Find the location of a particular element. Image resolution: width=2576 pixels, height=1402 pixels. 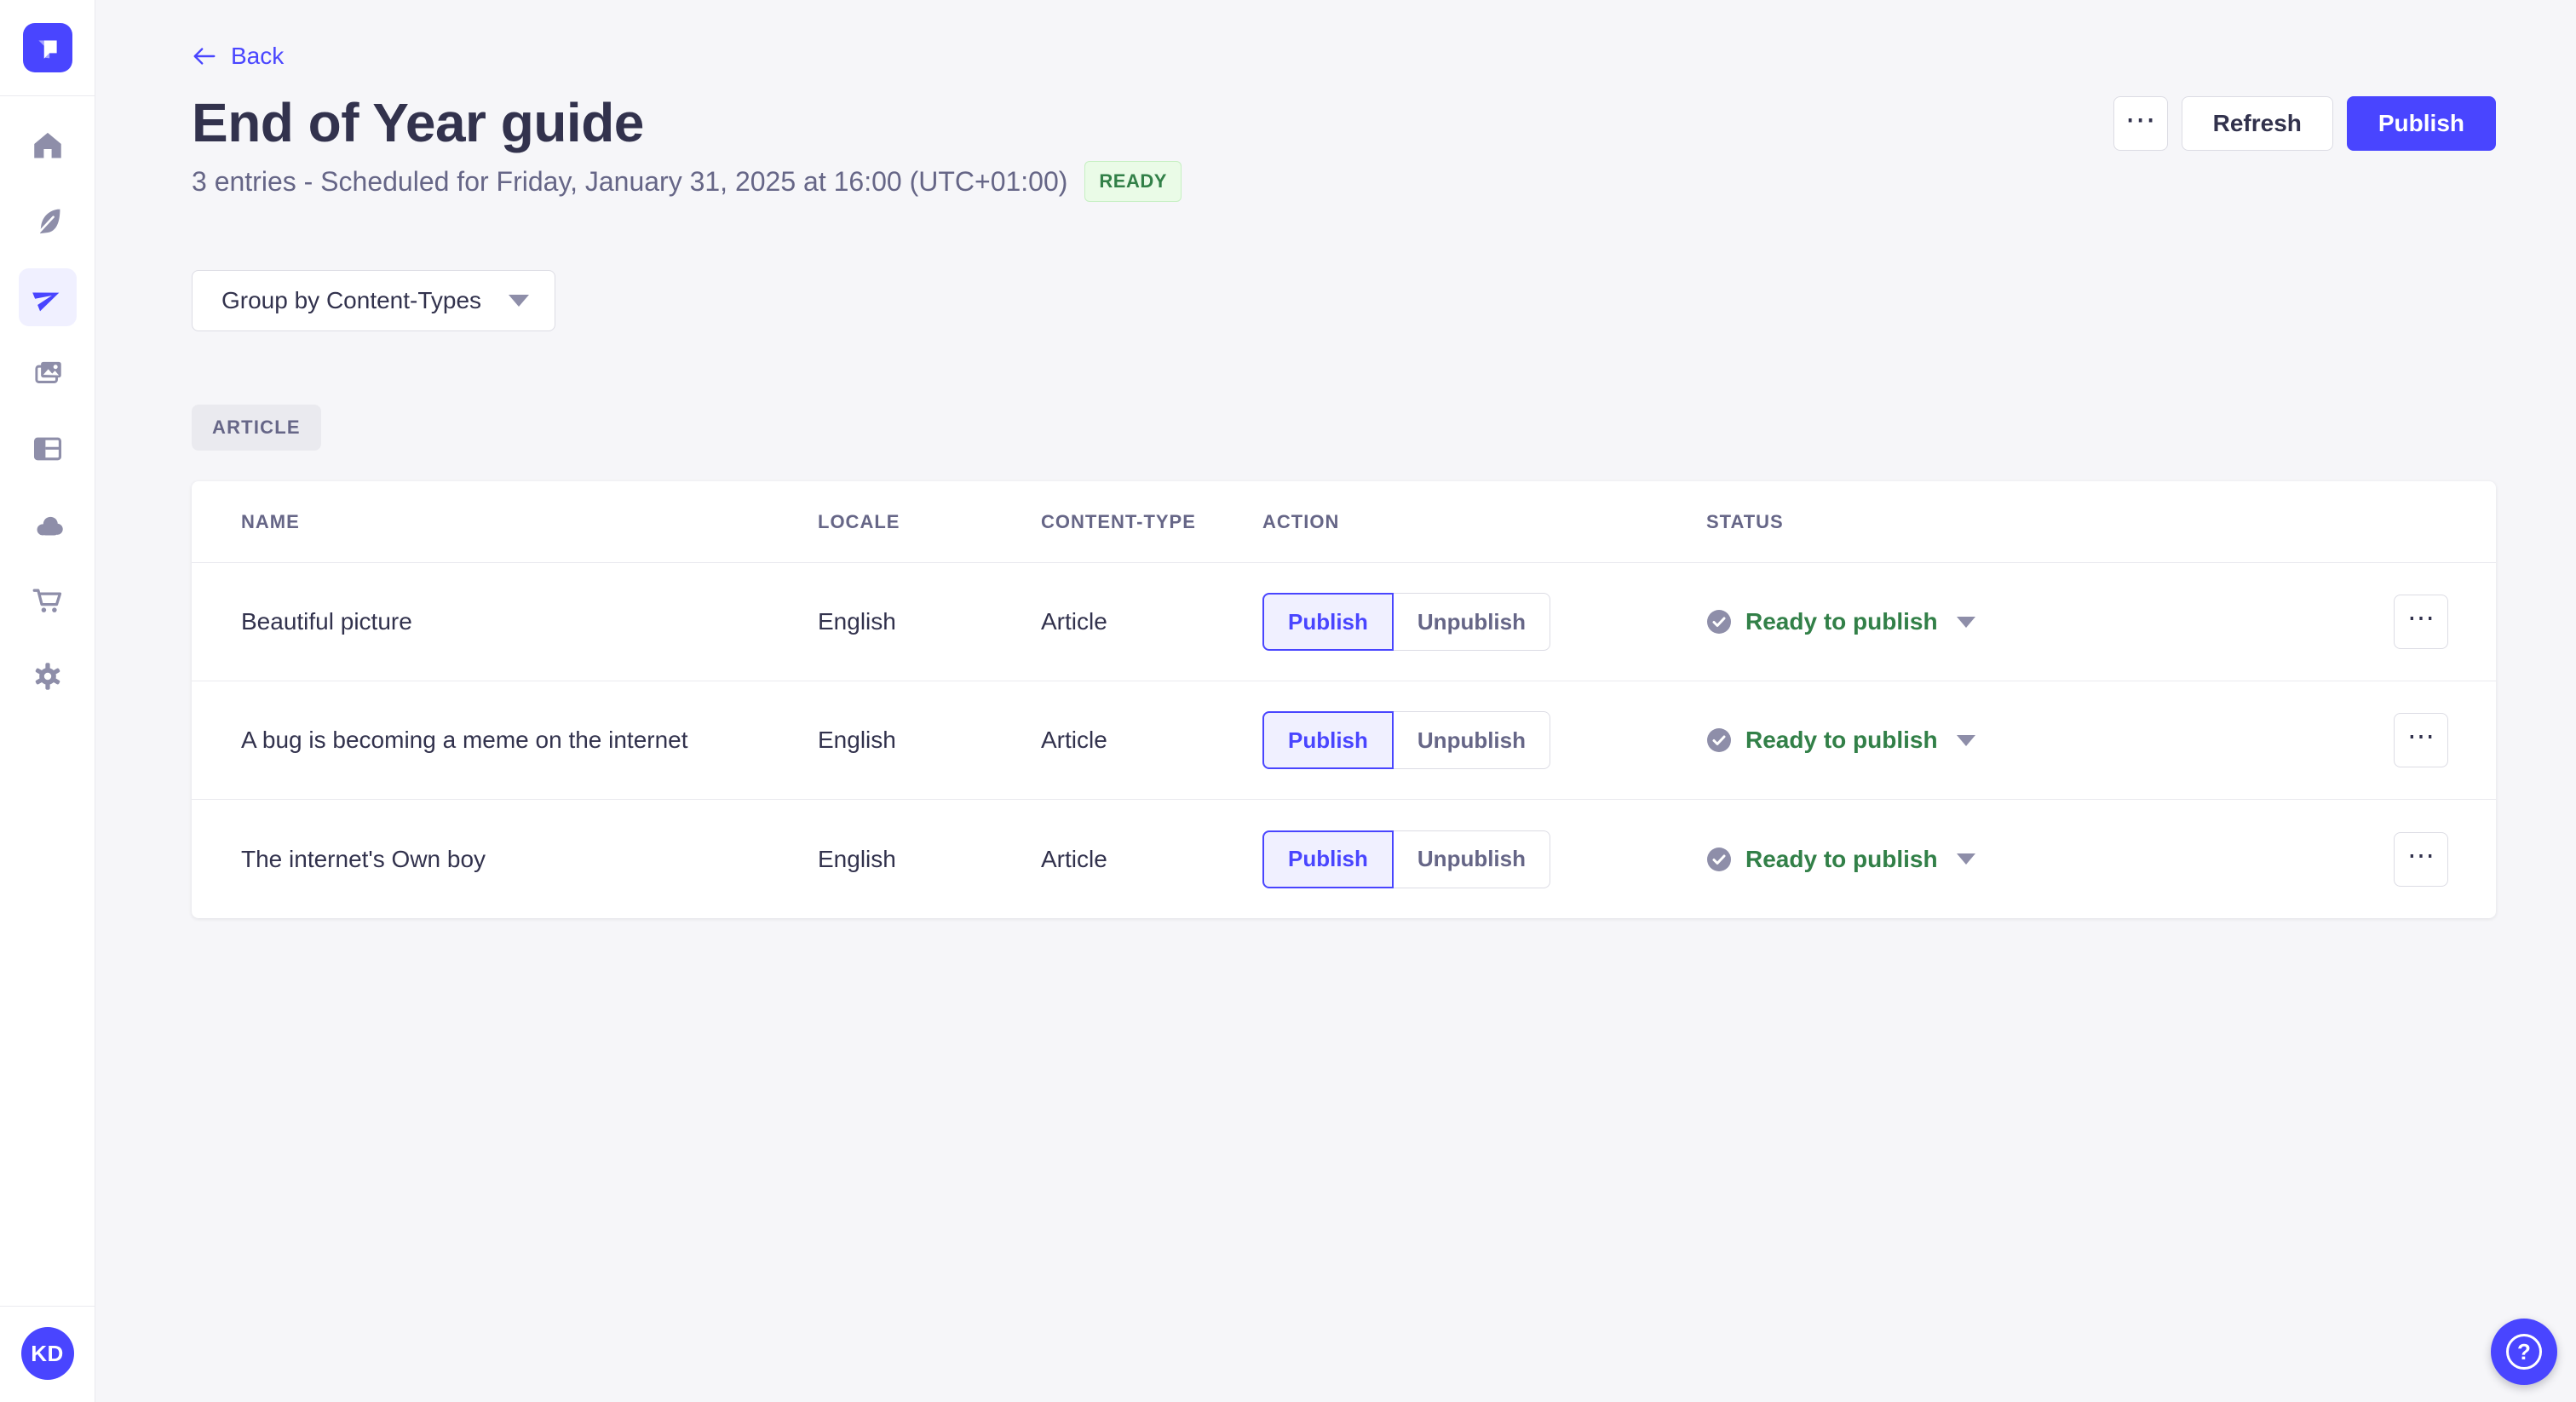

header-row: End of Year guide ⋯ Refresh Publish is located at coordinates (1344, 122).